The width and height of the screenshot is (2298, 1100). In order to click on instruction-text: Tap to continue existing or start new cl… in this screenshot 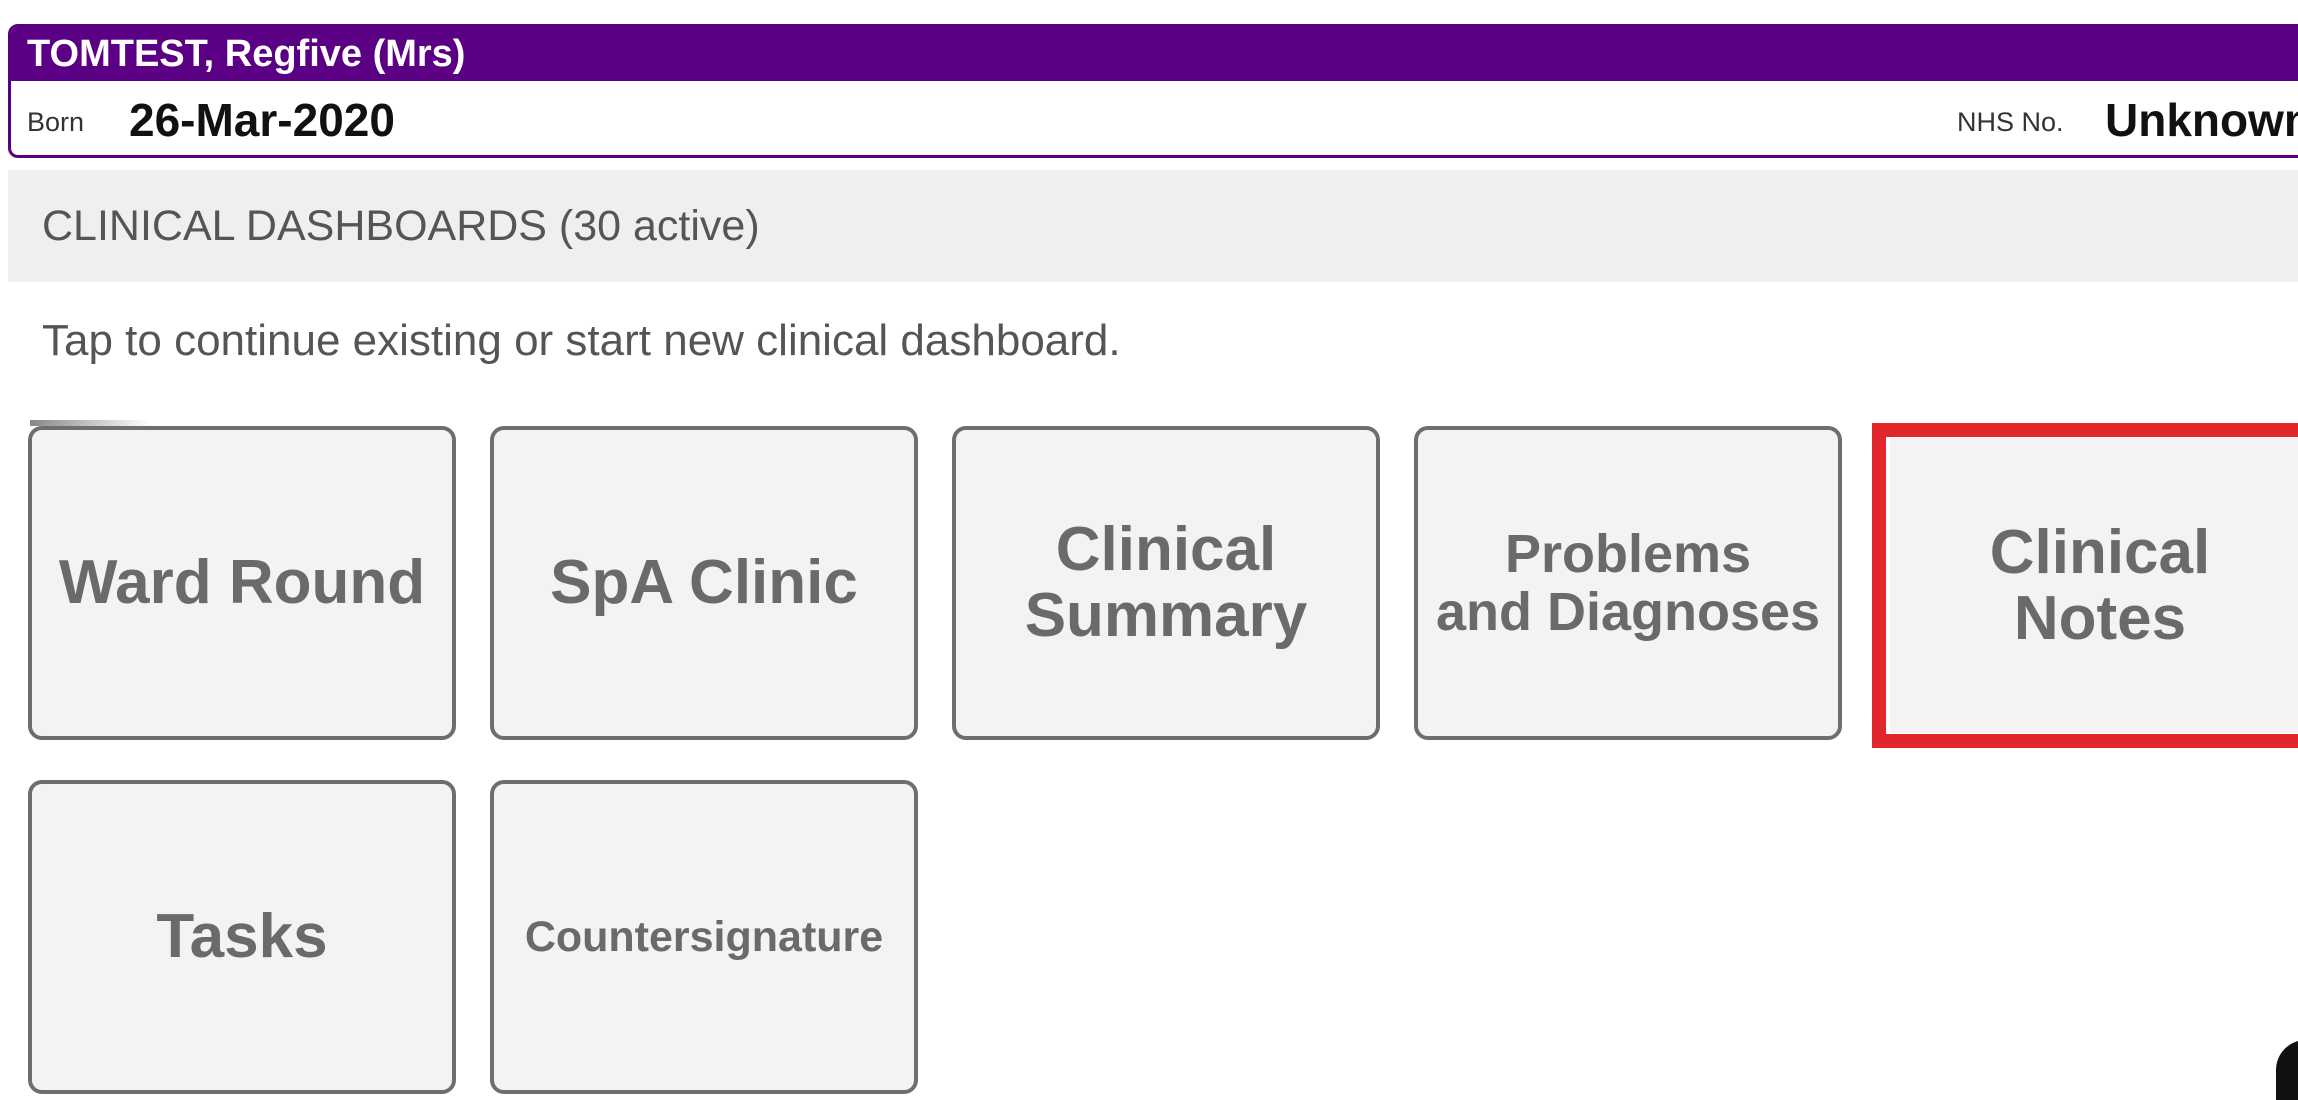, I will do `click(581, 340)`.